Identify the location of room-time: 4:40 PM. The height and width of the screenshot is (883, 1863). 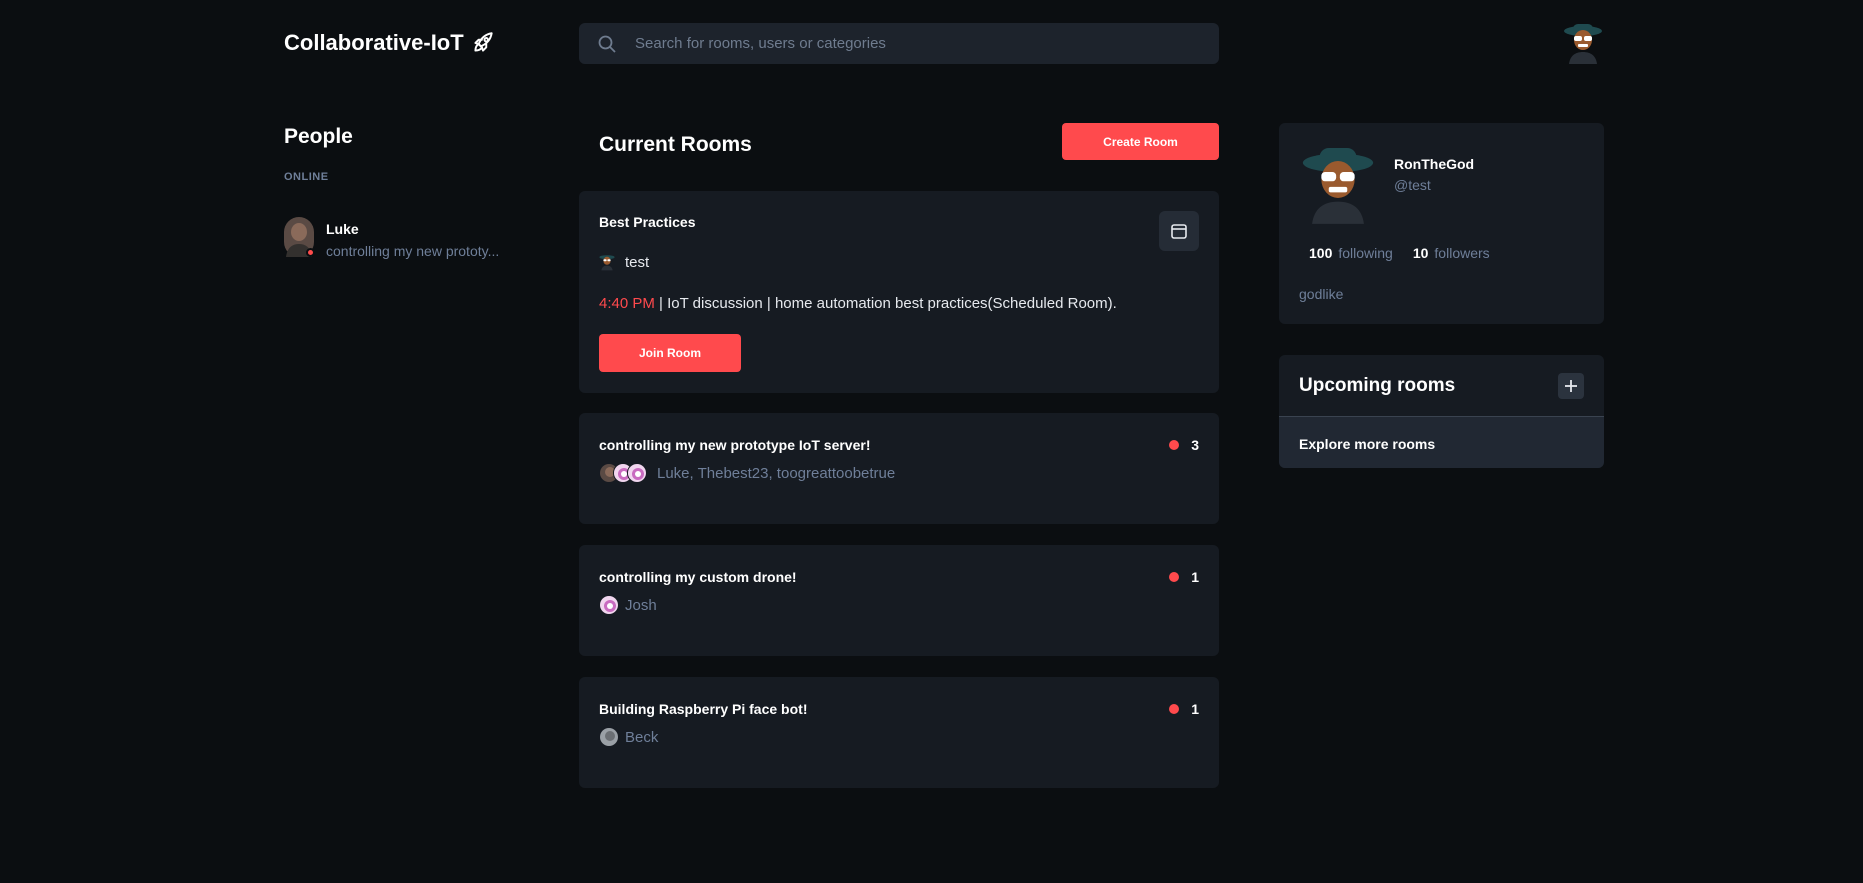
(627, 303).